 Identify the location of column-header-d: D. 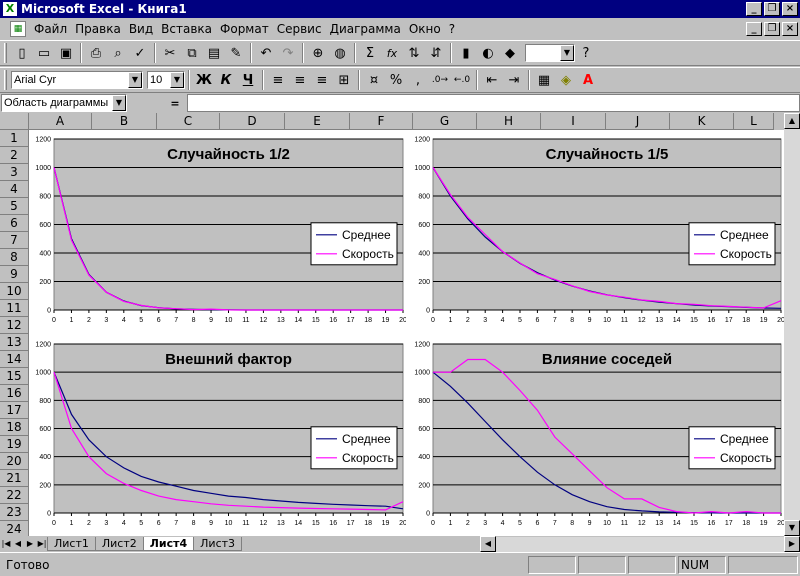
(252, 121).